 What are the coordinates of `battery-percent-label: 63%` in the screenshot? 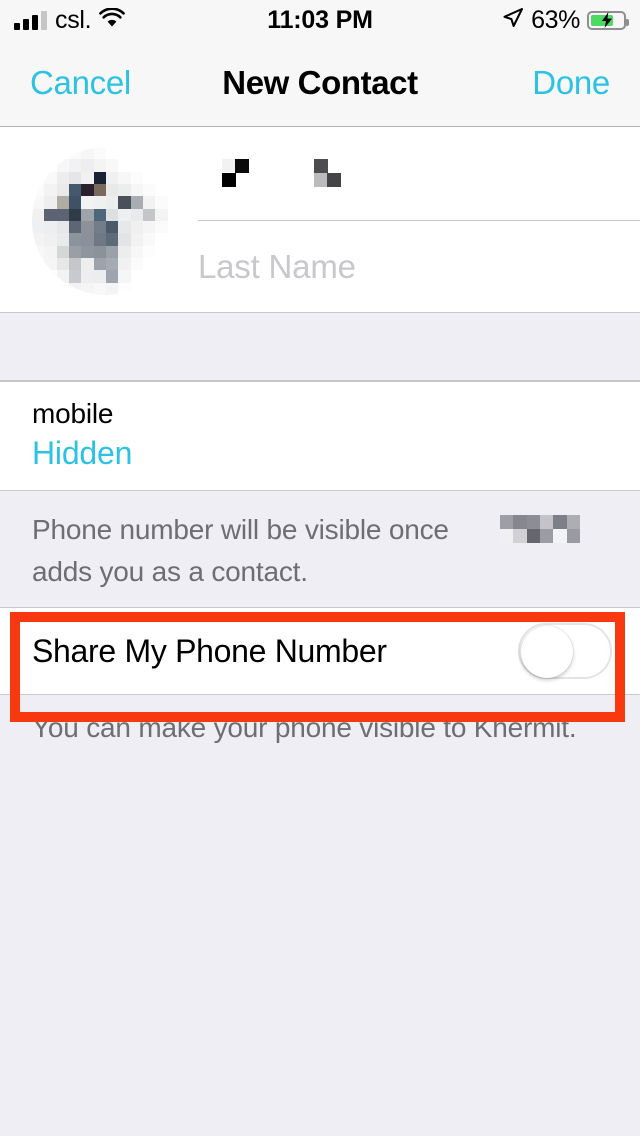 It's located at (555, 19).